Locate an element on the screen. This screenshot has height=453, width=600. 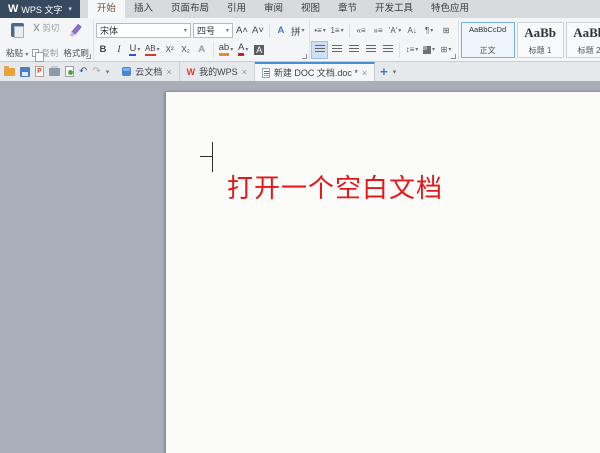
tab-special-features: 特色应用 is located at coordinates (450, 9).